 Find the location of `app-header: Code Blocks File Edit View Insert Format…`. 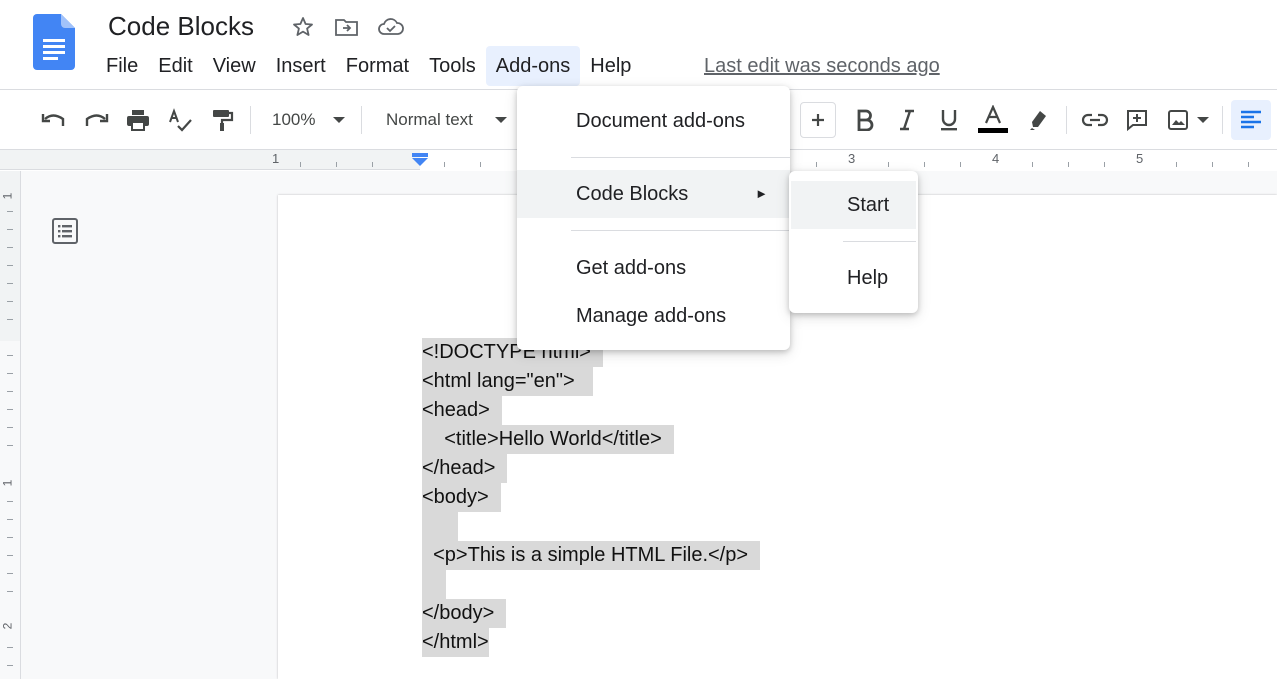

app-header: Code Blocks File Edit View Insert Format… is located at coordinates (638, 45).